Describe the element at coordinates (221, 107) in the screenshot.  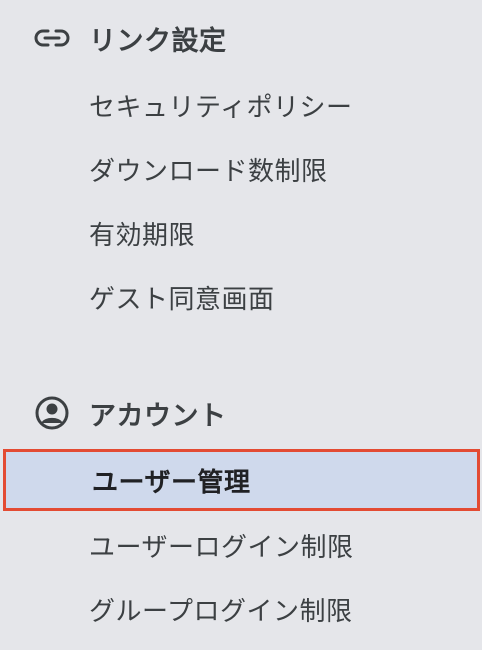
I see `sidebar-item-label: セキュリティポリシー` at that location.